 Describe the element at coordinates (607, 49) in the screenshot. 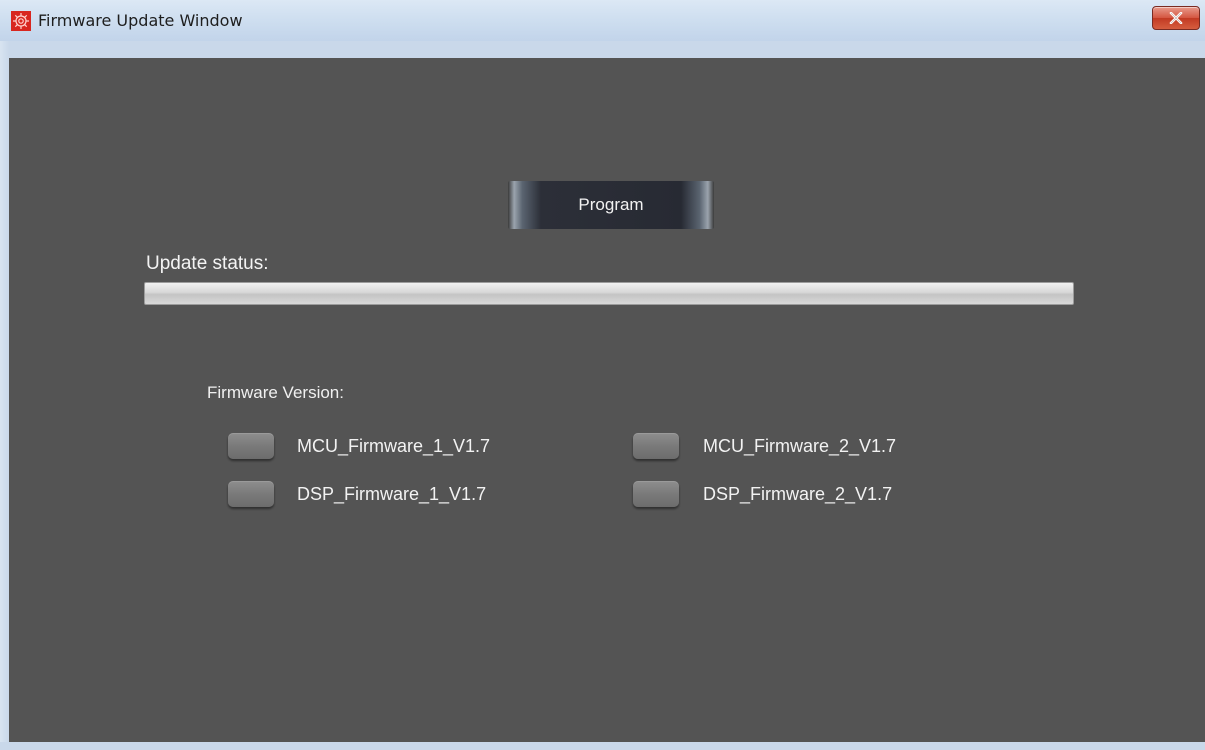

I see `window-frame-top` at that location.